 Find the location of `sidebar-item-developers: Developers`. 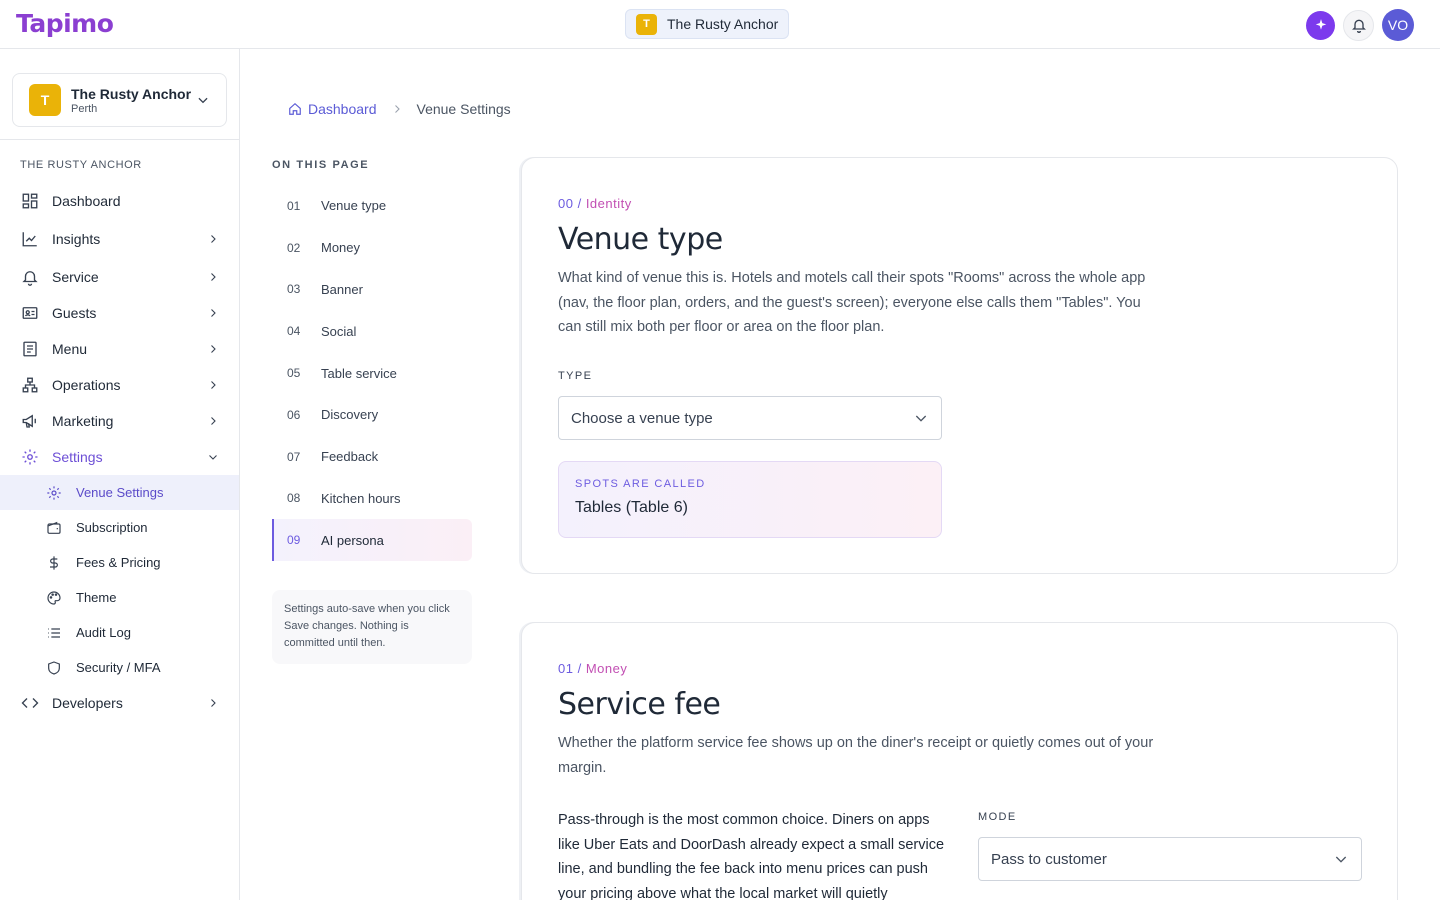

sidebar-item-developers: Developers is located at coordinates (119, 703).